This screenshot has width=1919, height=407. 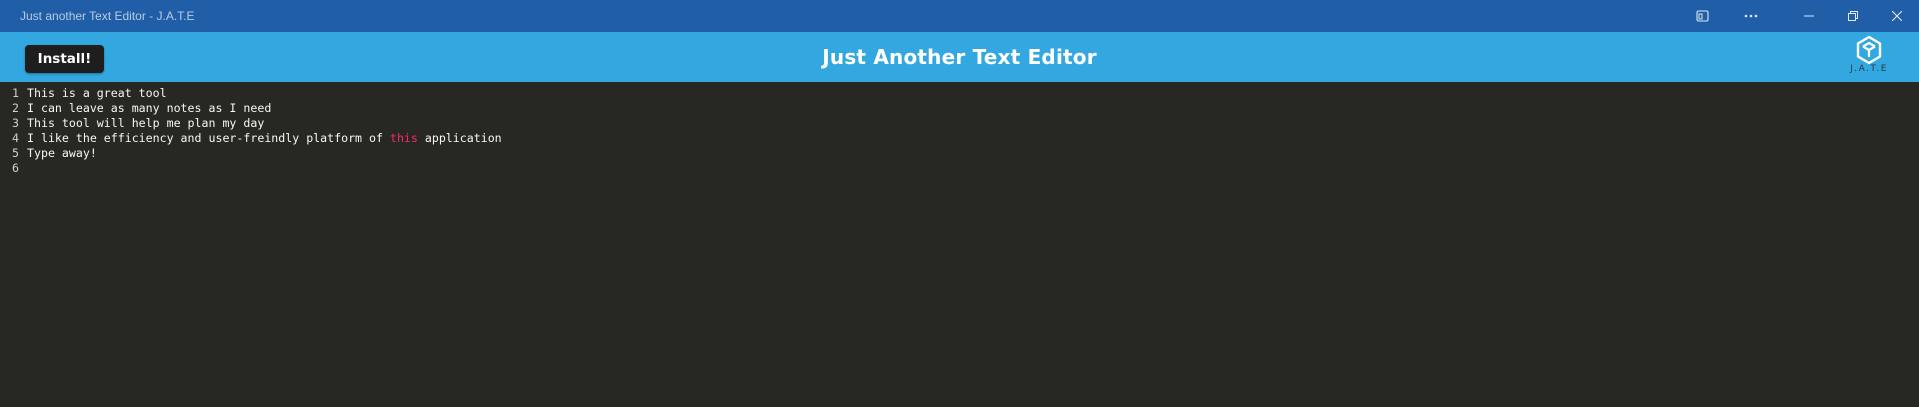 I want to click on minimize-button, so click(x=1809, y=16).